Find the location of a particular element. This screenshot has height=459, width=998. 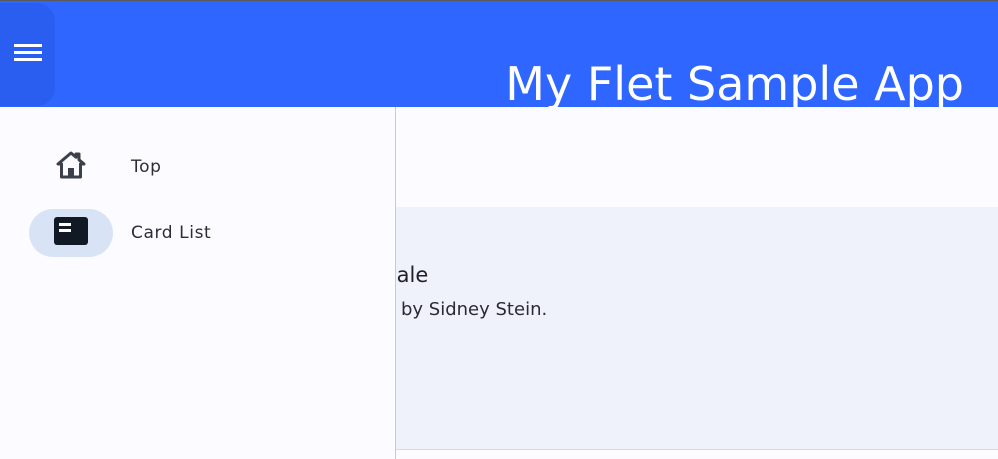

nav-item-top-label: Top is located at coordinates (146, 167).